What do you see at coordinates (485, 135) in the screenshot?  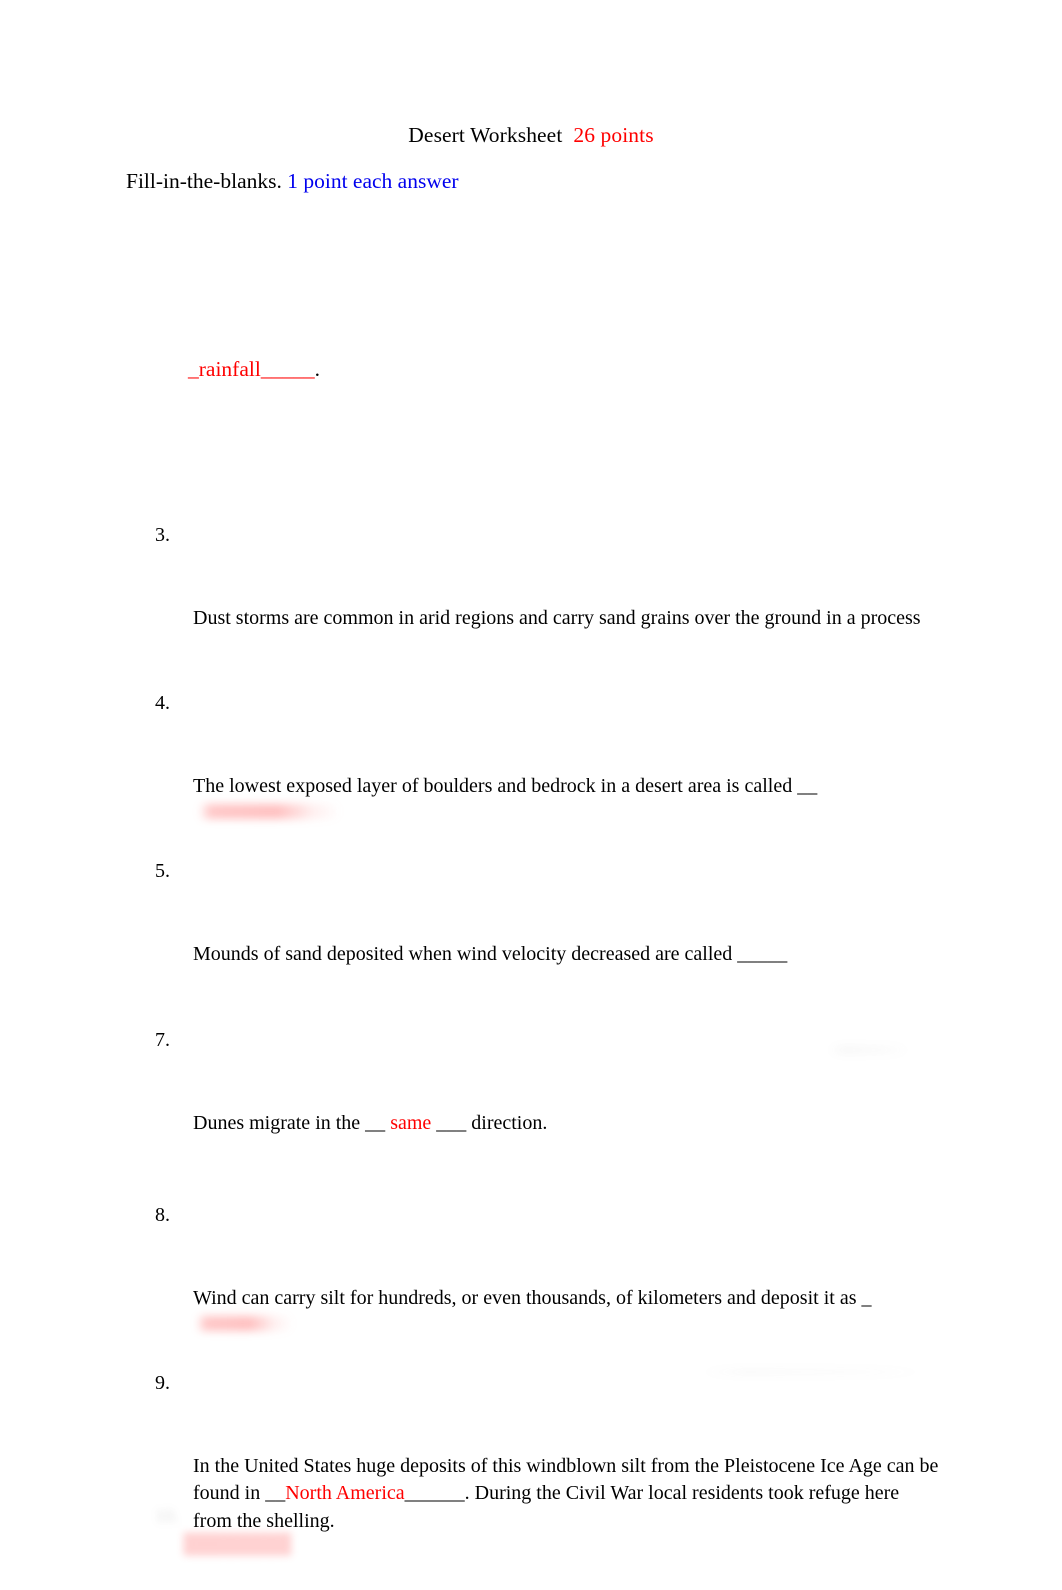 I see `page-title-text: Desert Worksheet` at bounding box center [485, 135].